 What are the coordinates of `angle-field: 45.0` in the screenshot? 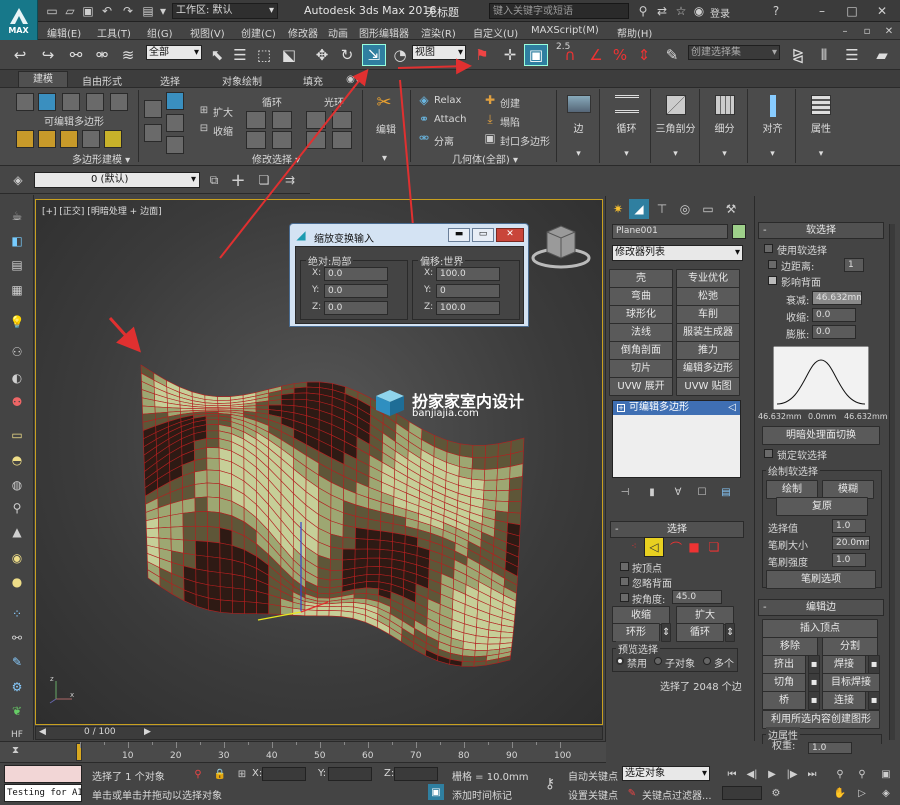 It's located at (697, 597).